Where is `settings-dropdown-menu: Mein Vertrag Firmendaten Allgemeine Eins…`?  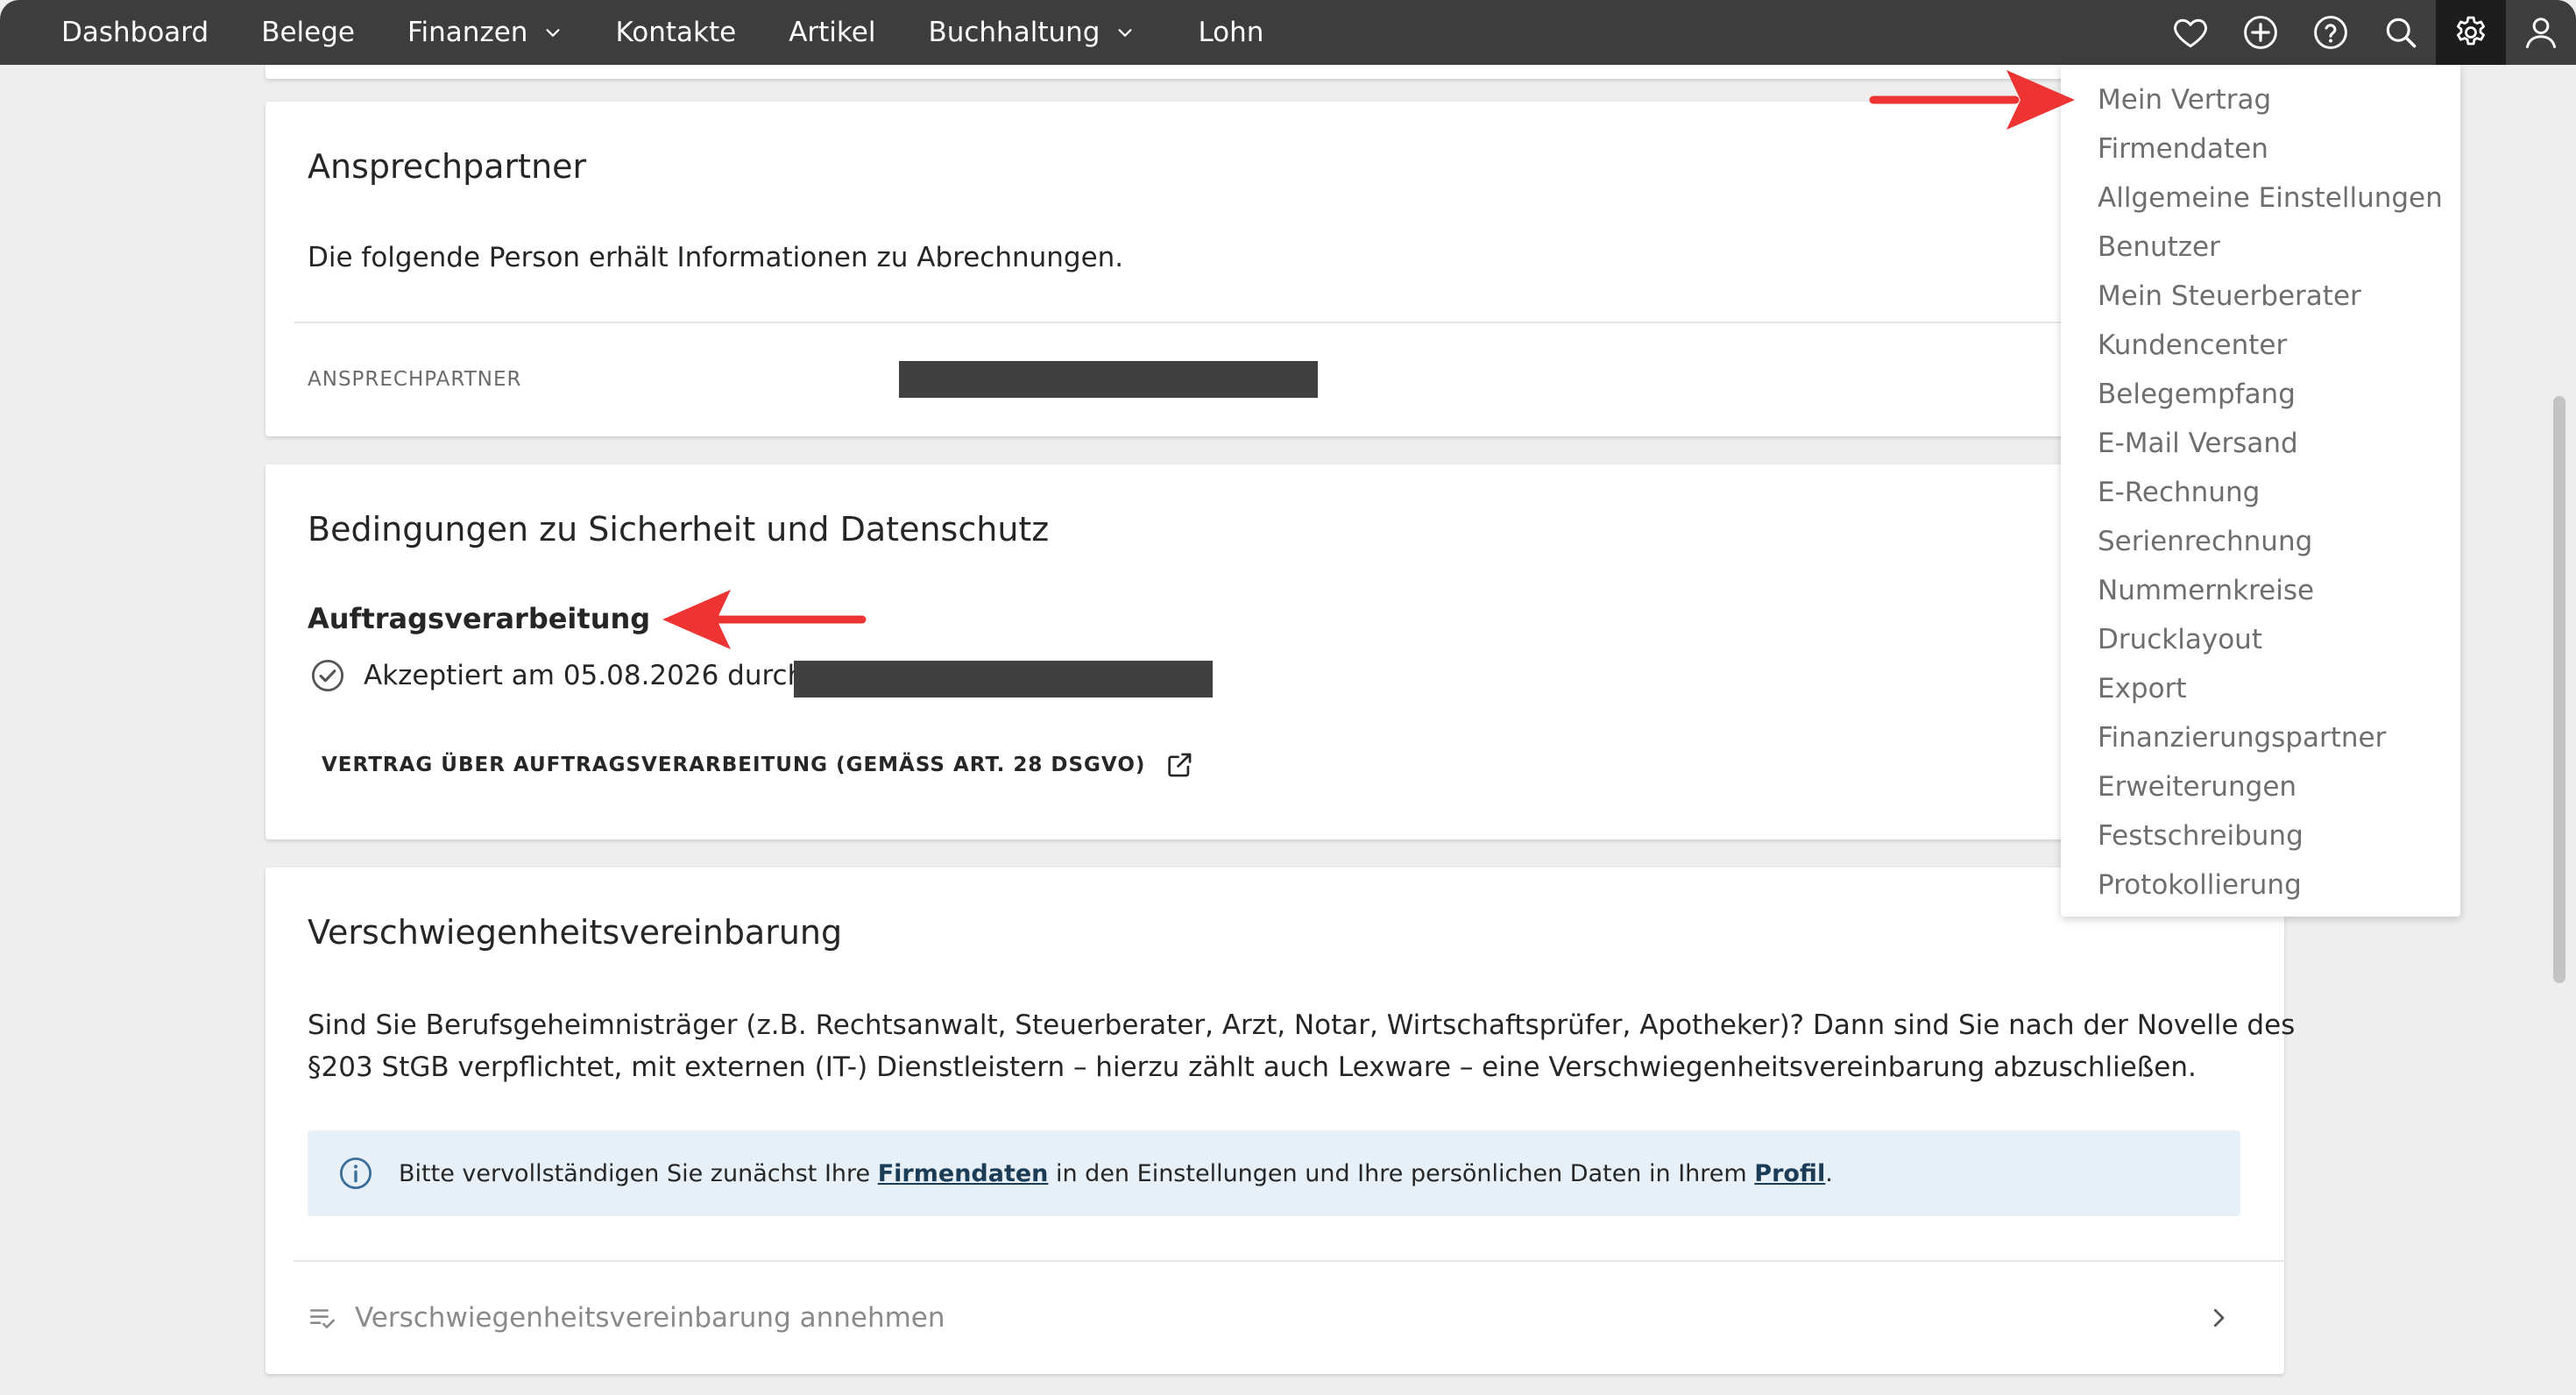 settings-dropdown-menu: Mein Vertrag Firmendaten Allgemeine Eins… is located at coordinates (2260, 491).